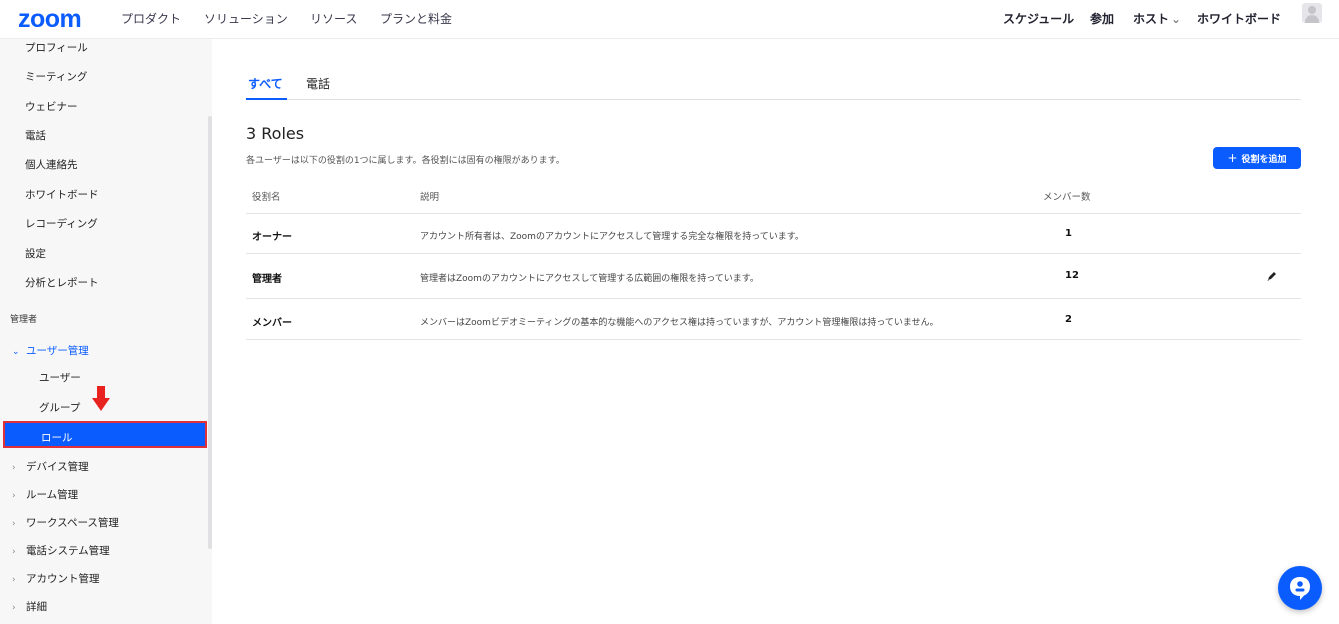  What do you see at coordinates (430, 197) in the screenshot?
I see `column-header-description: 説明` at bounding box center [430, 197].